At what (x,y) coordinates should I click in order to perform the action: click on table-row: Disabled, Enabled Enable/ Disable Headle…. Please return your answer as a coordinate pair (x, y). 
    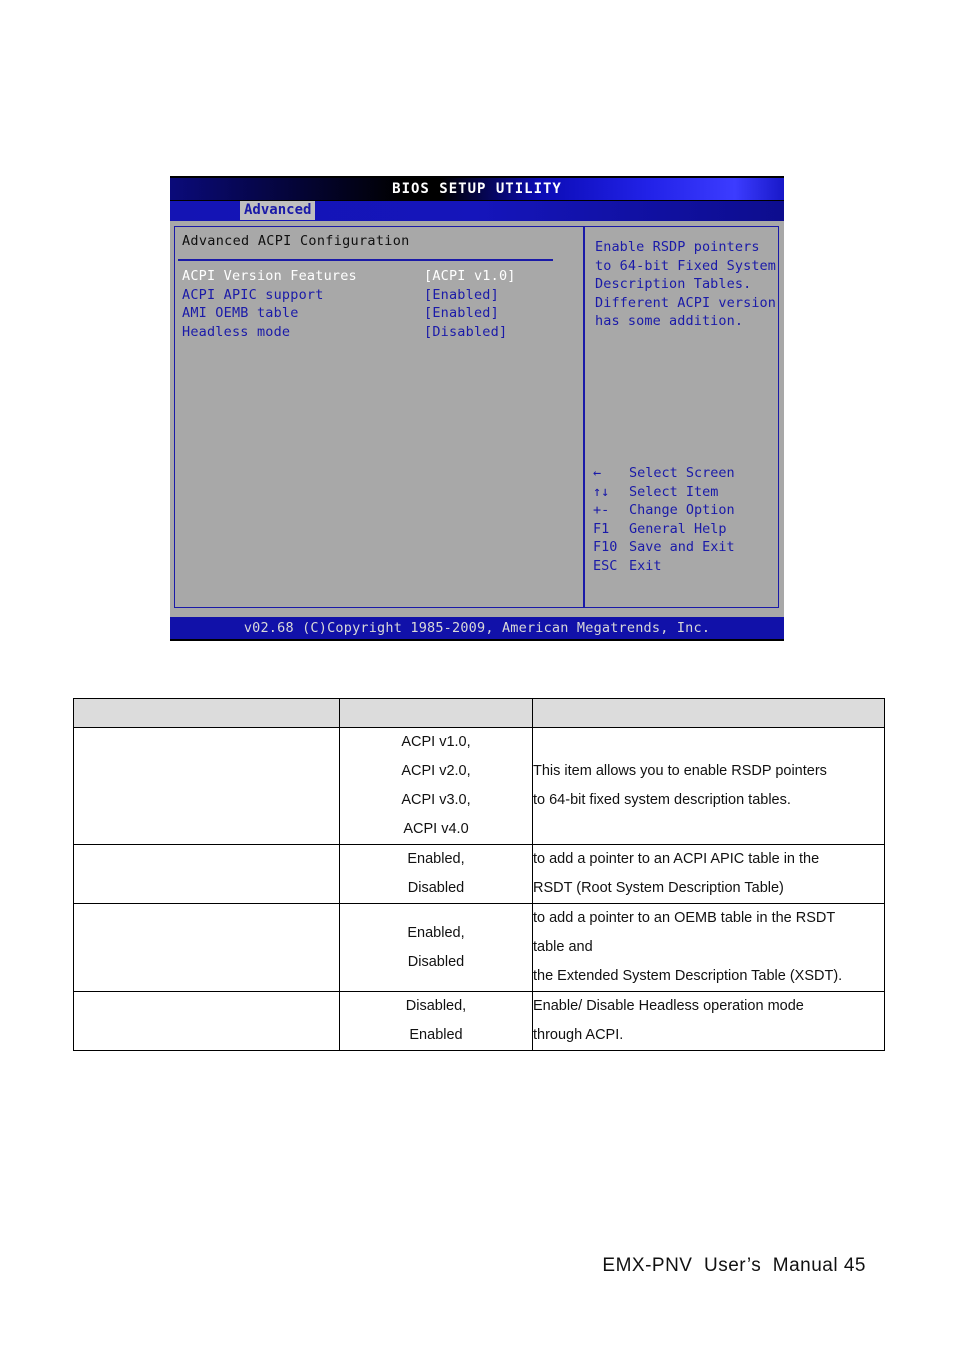
    Looking at the image, I should click on (479, 1021).